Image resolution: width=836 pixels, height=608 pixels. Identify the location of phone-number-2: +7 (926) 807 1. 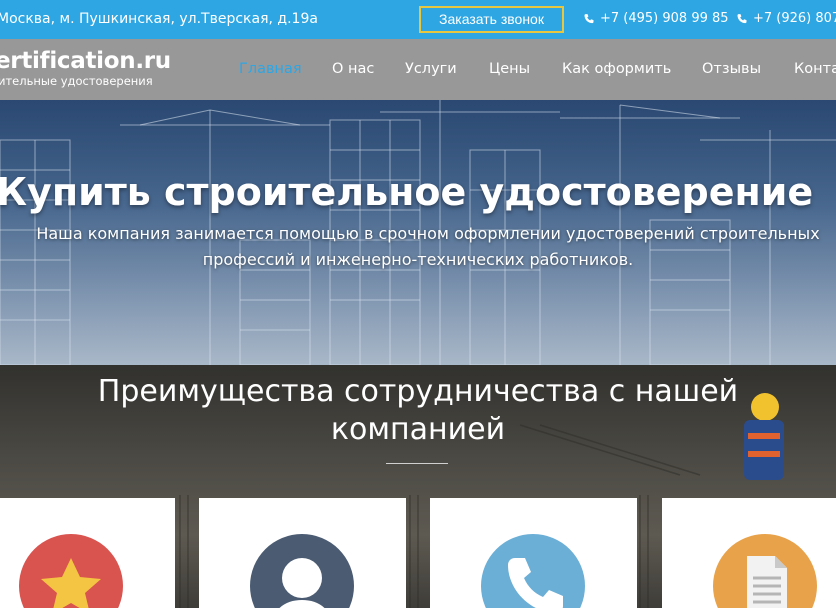
(794, 18).